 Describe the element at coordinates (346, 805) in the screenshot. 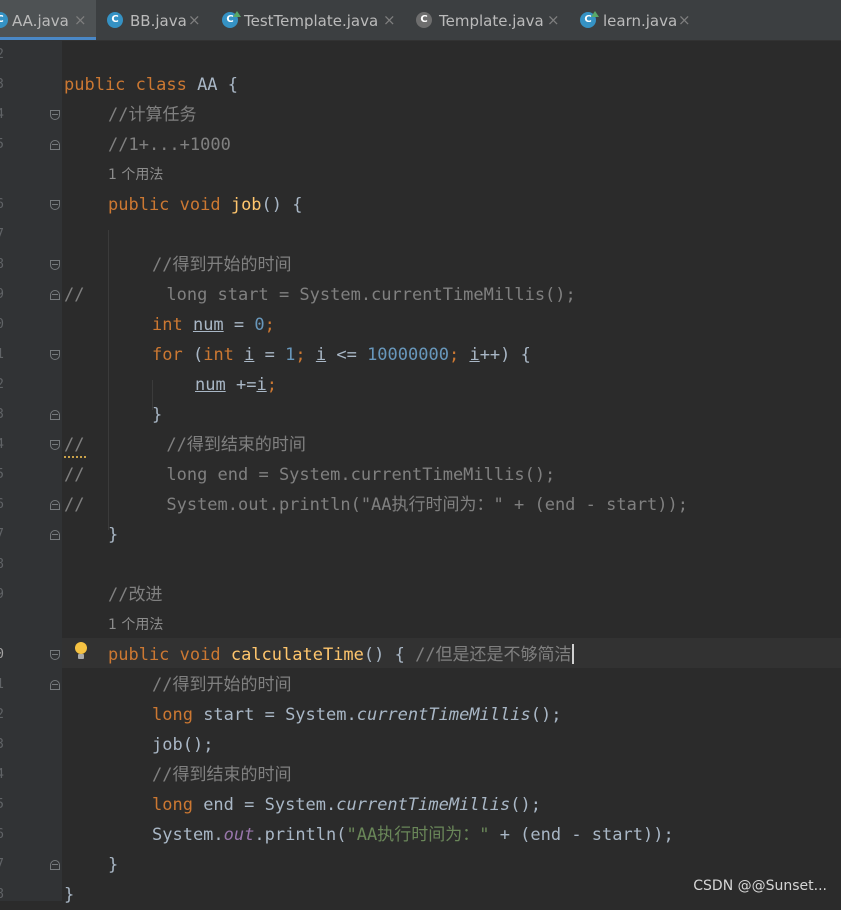

I see `code-line: long end = System.currentTimeMillis();` at that location.